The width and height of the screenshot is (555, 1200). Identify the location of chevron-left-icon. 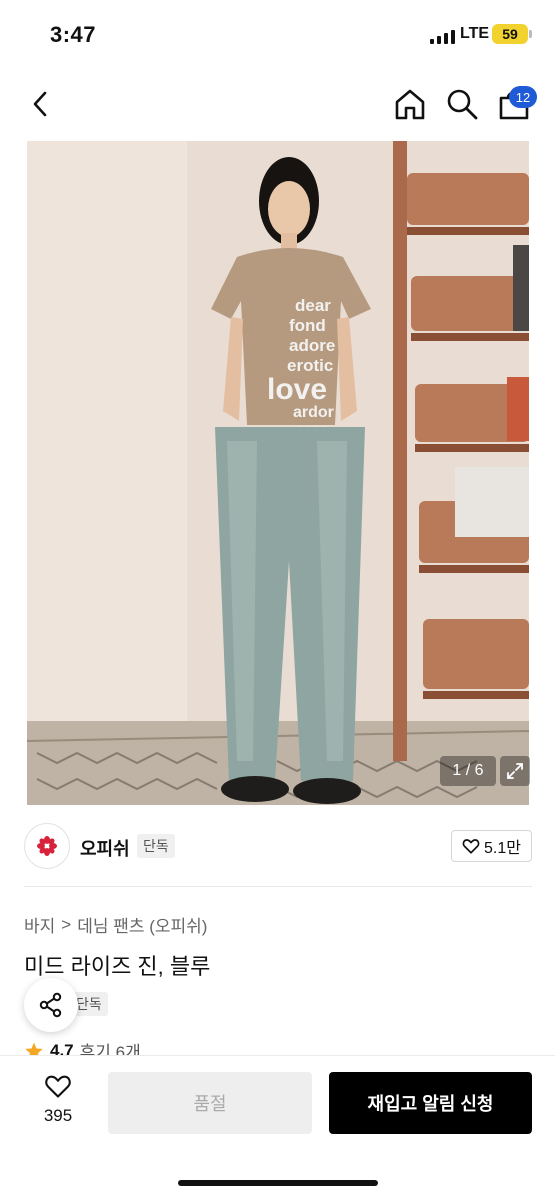
(40, 104).